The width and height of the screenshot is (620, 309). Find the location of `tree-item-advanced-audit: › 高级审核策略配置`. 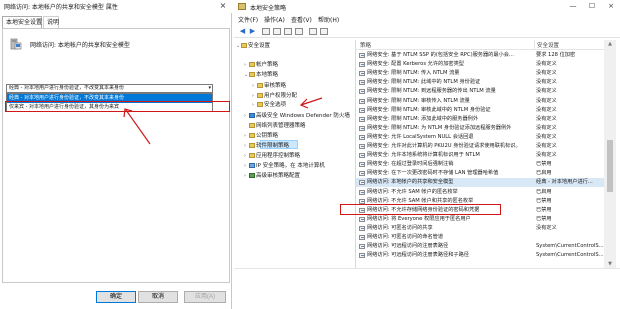

tree-item-advanced-audit: › 高级审核策略配置 is located at coordinates (272, 176).